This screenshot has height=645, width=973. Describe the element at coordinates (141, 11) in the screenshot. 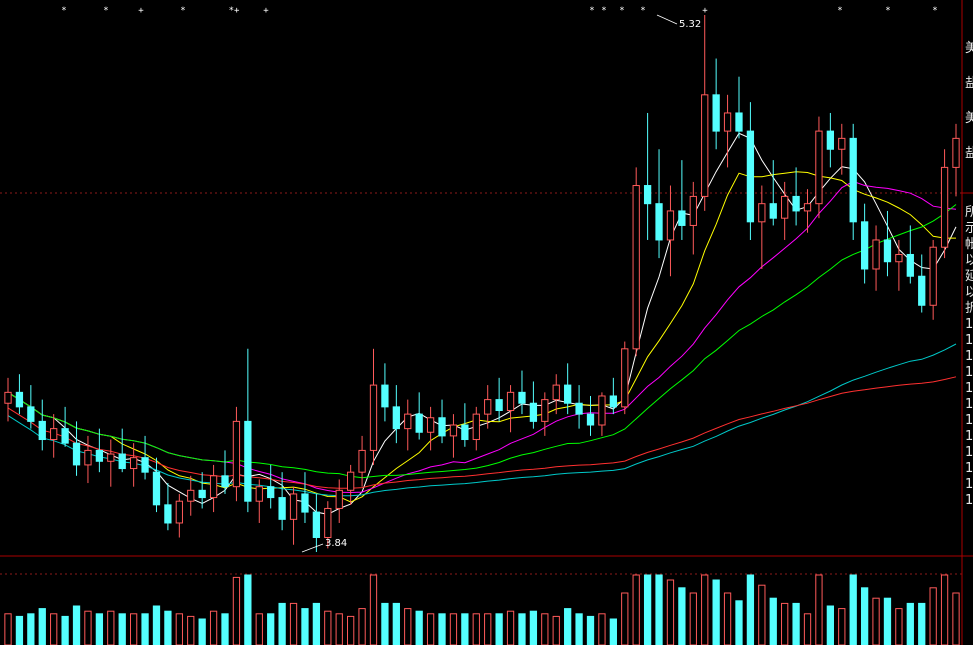

I see `signal-marker: +` at that location.